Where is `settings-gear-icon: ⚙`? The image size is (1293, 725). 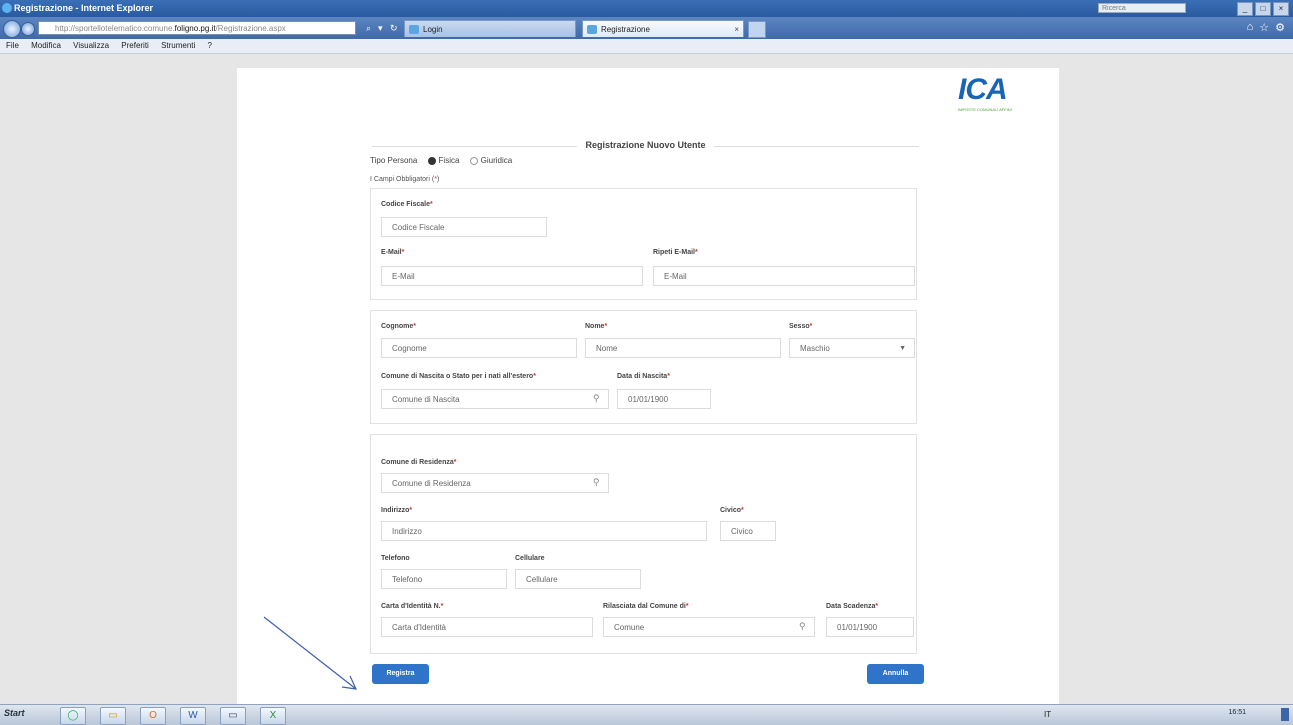
settings-gear-icon: ⚙ is located at coordinates (1280, 27).